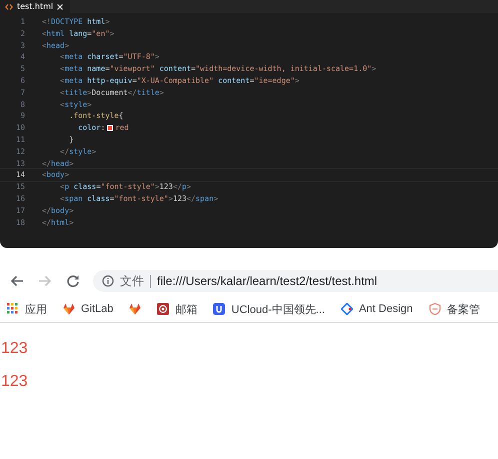 This screenshot has width=498, height=459. Describe the element at coordinates (73, 281) in the screenshot. I see `reload-icon` at that location.